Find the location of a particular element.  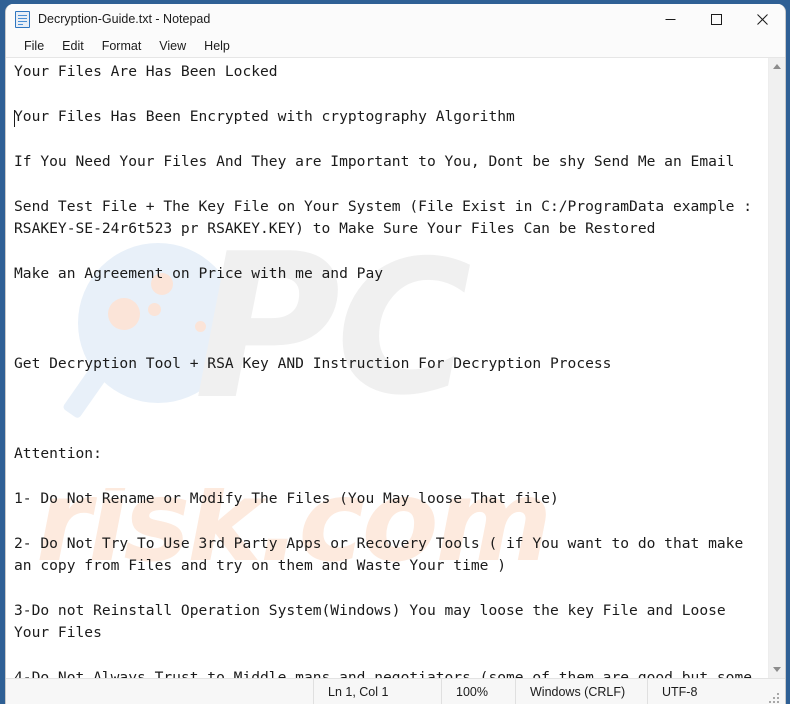

status-bar: Ln 1, Col 1 100% Windows (CRLF) UTF-8 is located at coordinates (395, 691).